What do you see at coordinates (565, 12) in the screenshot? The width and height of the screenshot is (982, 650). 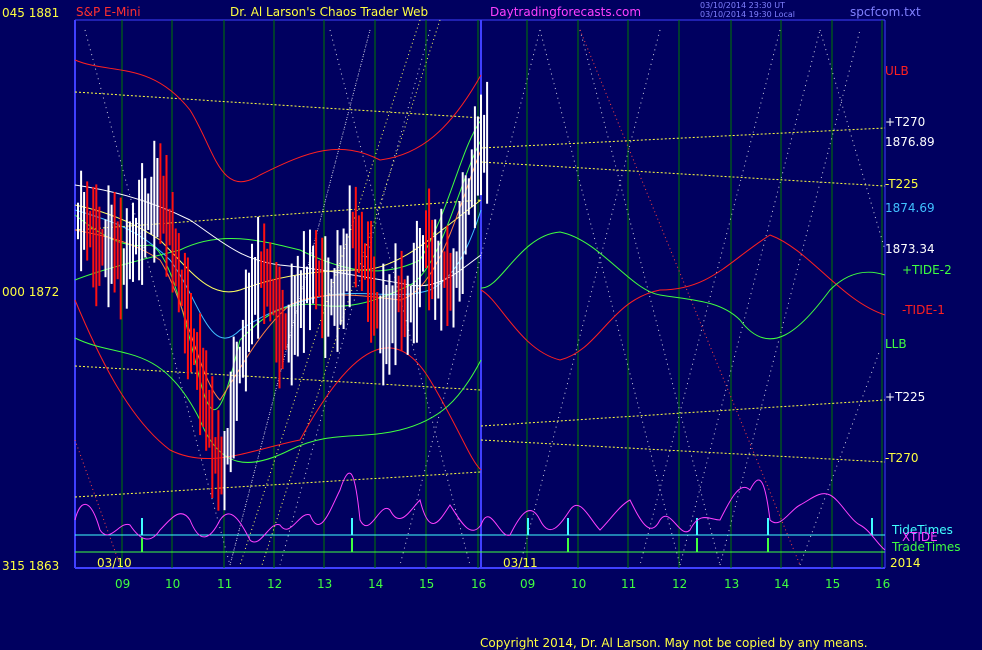 I see `site-url: Daytradingforecasts.com` at bounding box center [565, 12].